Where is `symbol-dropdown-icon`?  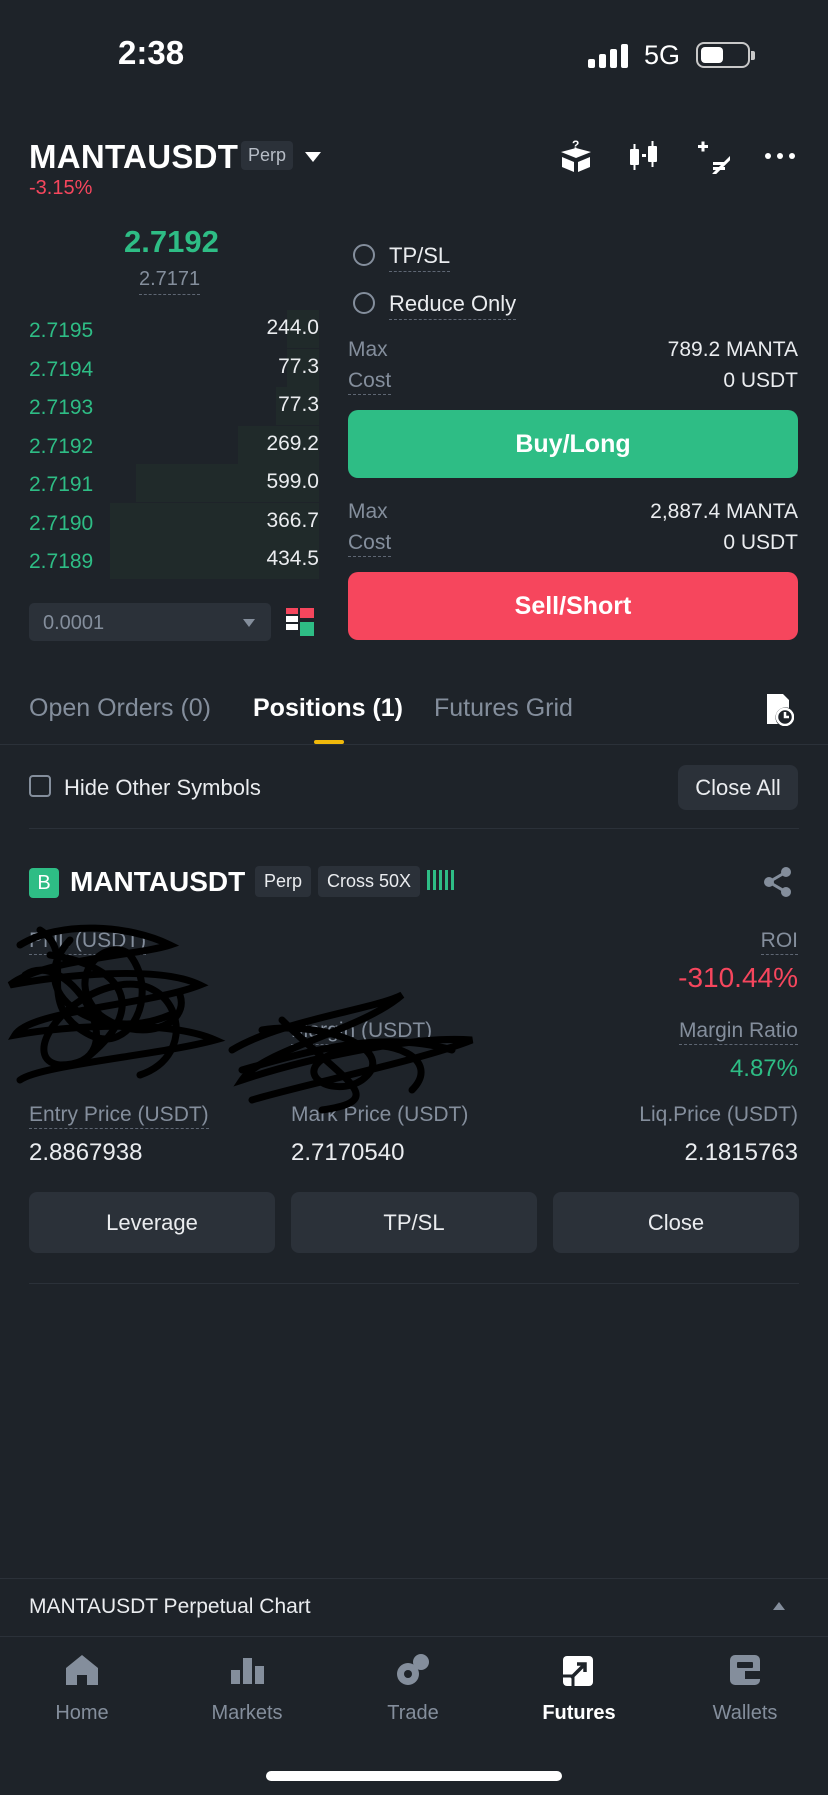
symbol-dropdown-icon is located at coordinates (313, 157).